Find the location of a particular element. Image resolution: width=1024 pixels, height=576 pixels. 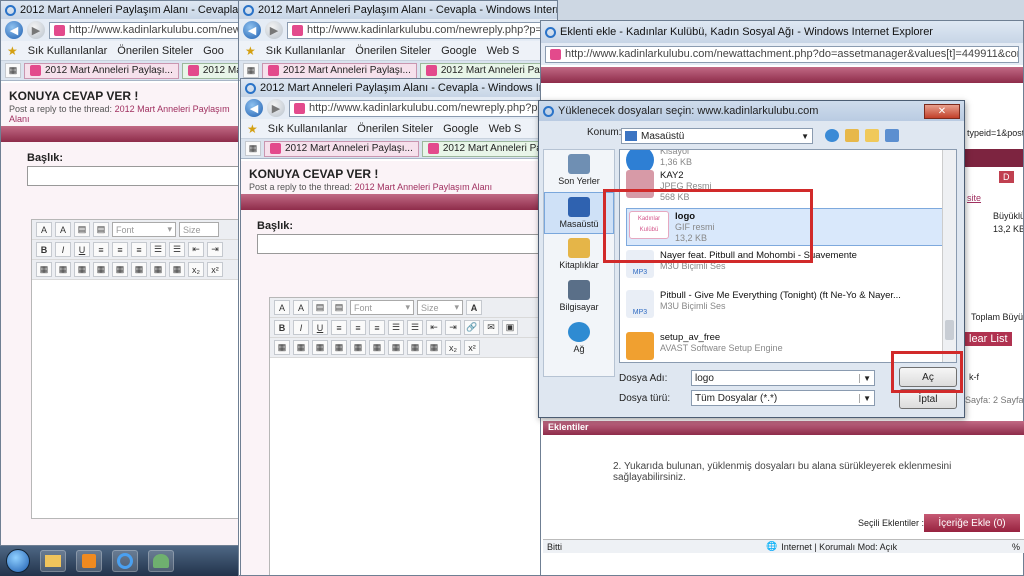

highlight-icon: A is located at coordinates (301, 307).